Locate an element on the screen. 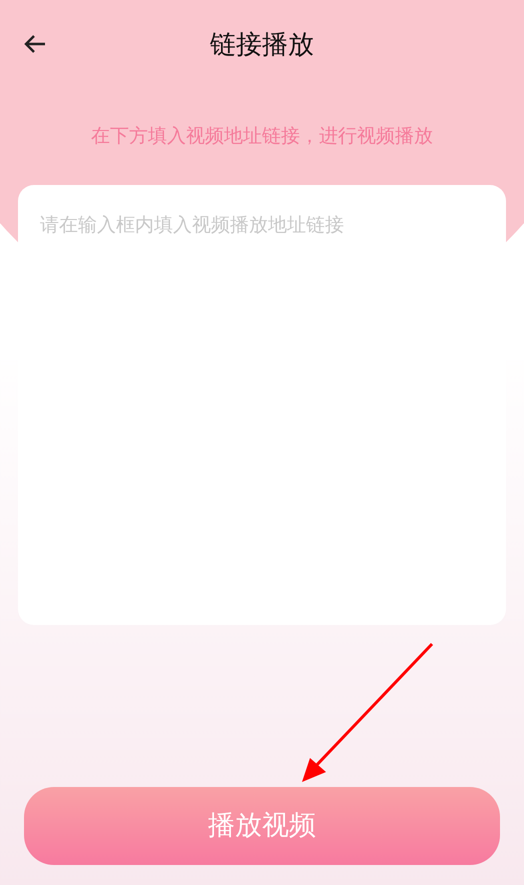 Image resolution: width=524 pixels, height=885 pixels. play-video-button: 播放视频 is located at coordinates (262, 826).